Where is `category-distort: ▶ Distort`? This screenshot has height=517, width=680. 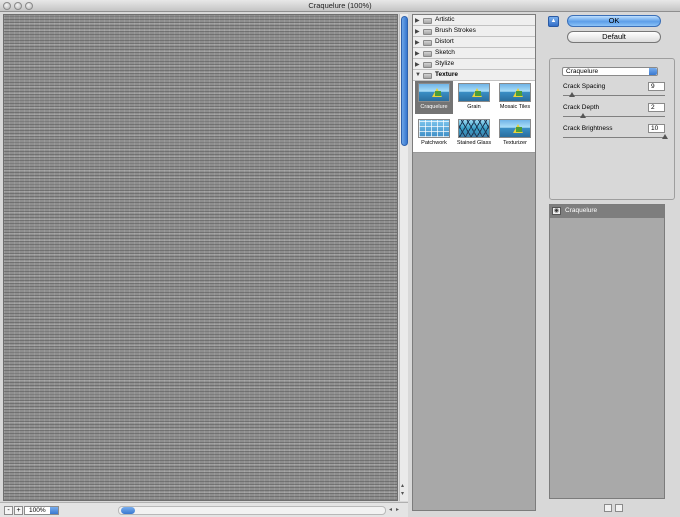 category-distort: ▶ Distort is located at coordinates (474, 42).